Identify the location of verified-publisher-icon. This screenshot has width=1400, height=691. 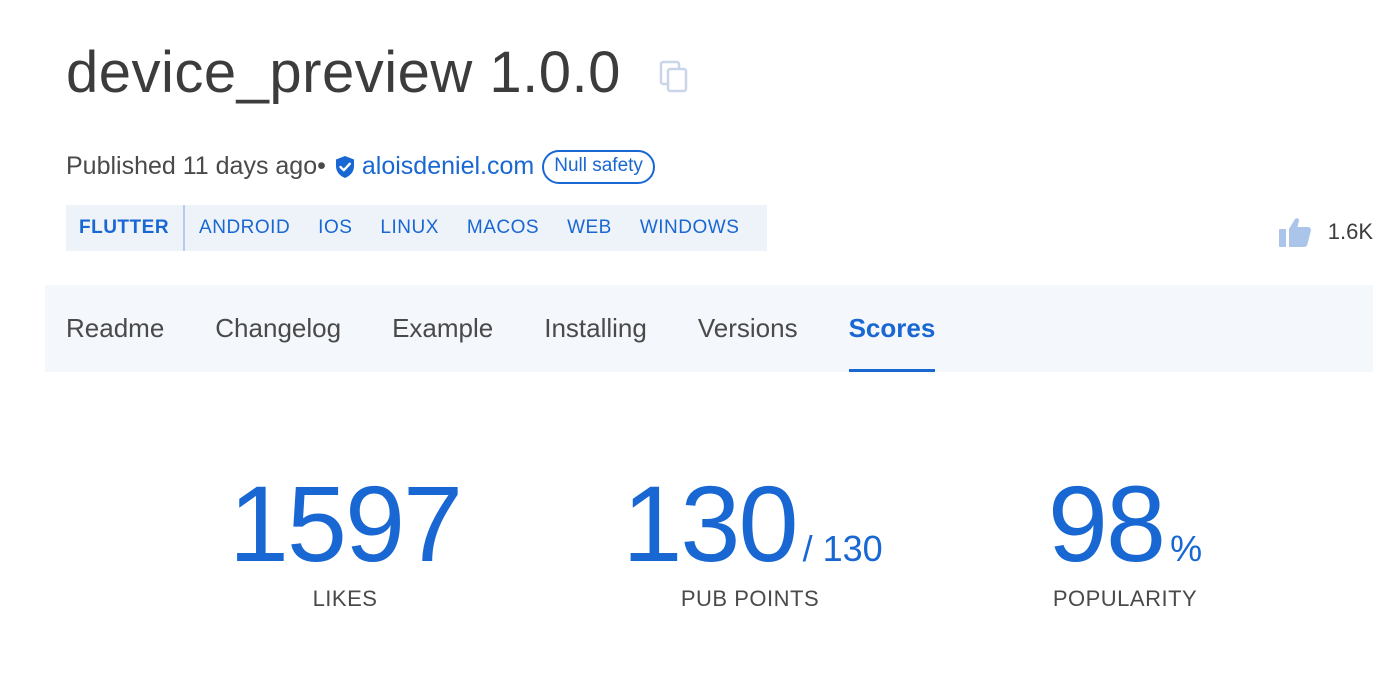
(345, 167).